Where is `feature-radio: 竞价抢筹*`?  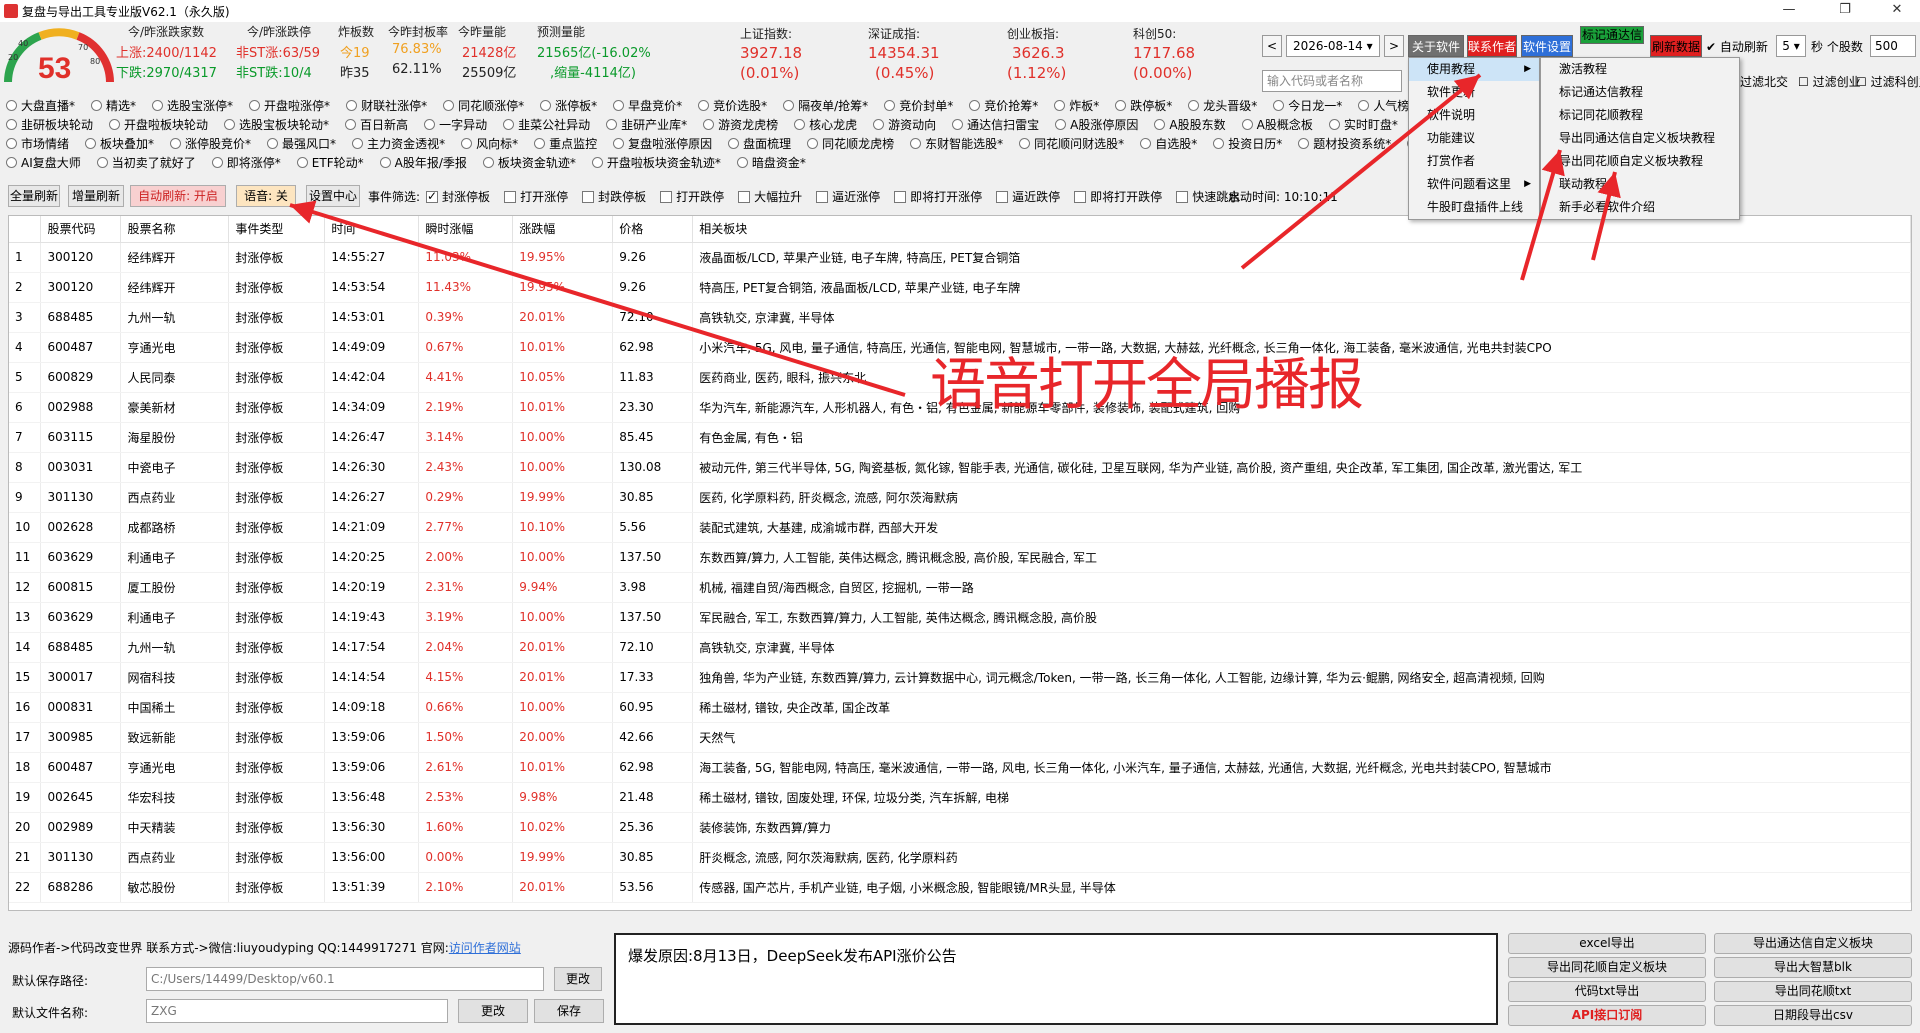 feature-radio: 竞价抢筹* is located at coordinates (1000, 105).